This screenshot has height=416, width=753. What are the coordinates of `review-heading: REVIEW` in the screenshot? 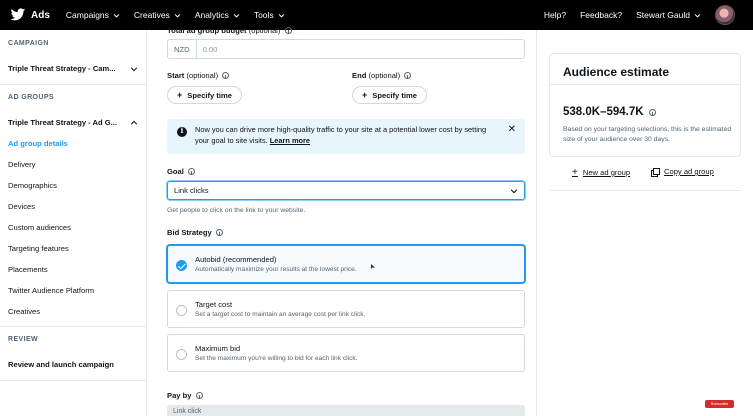 It's located at (23, 339).